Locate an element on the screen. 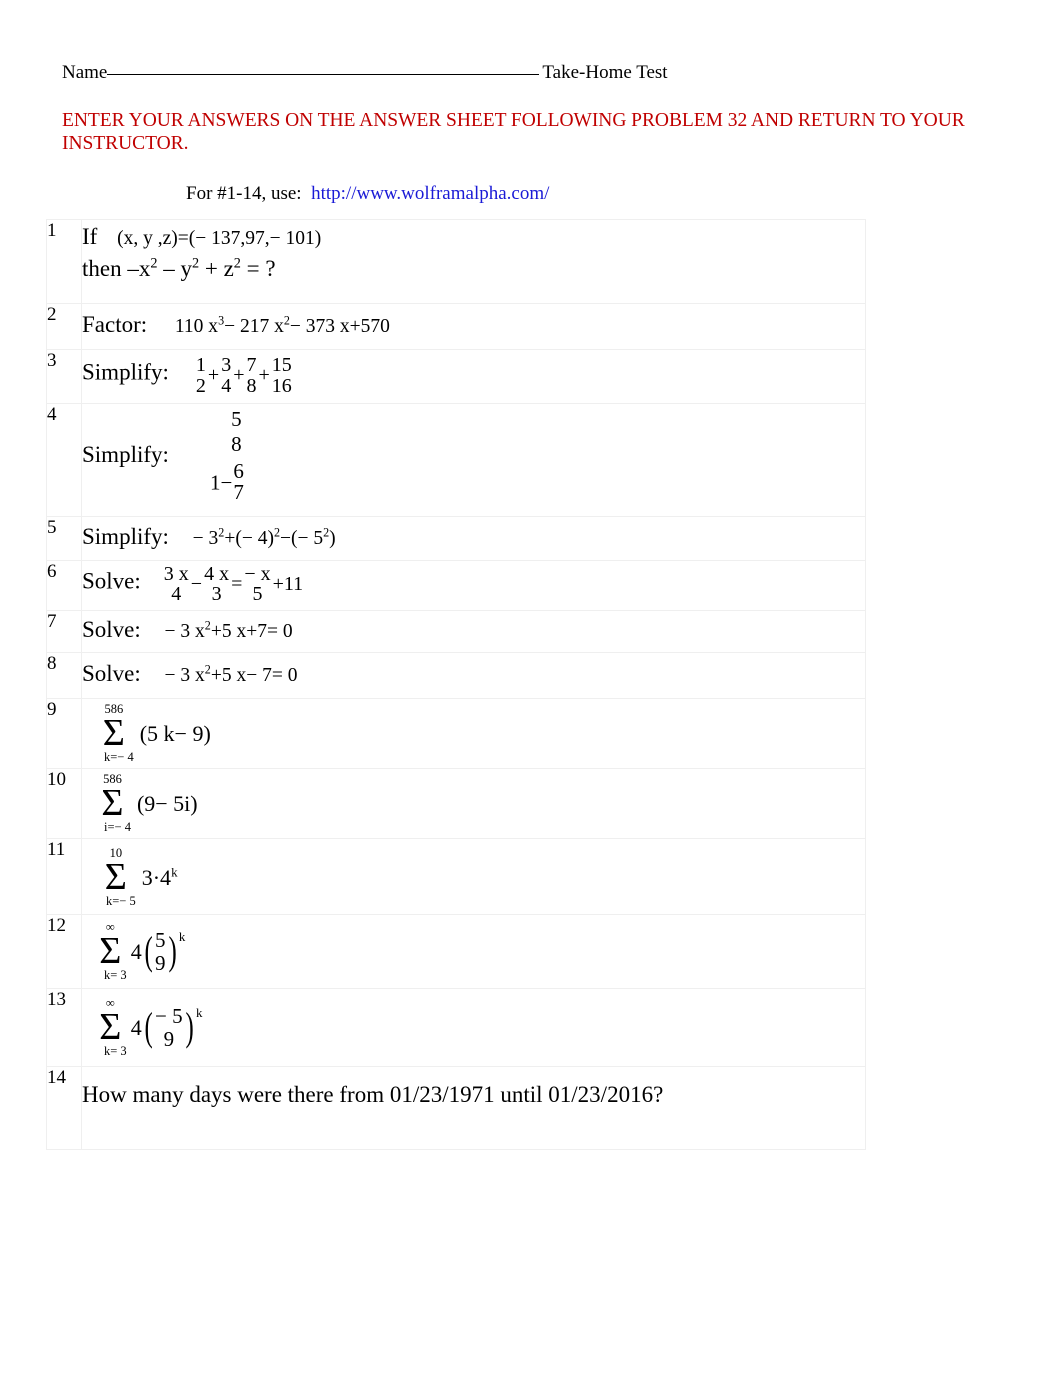 The image size is (1062, 1377). table-row: 2 Factor: 110 x3− 217 x2− 373 x+570 is located at coordinates (456, 326).